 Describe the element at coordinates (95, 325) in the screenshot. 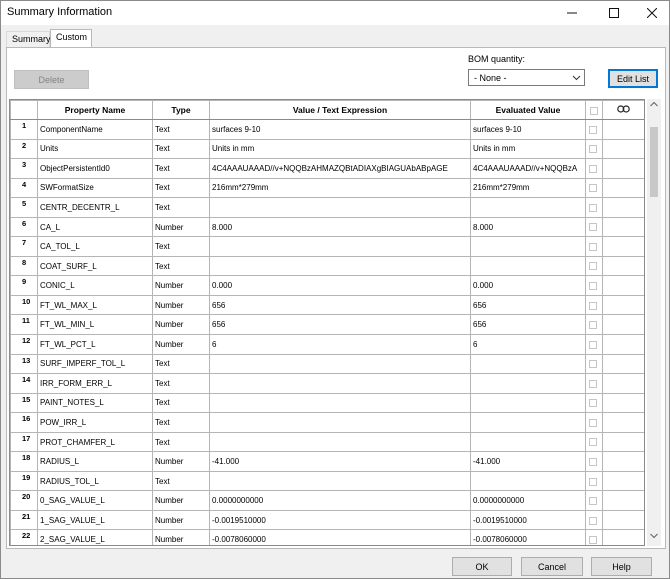

I see `property-name-cell: FT_WL_MIN_L` at that location.